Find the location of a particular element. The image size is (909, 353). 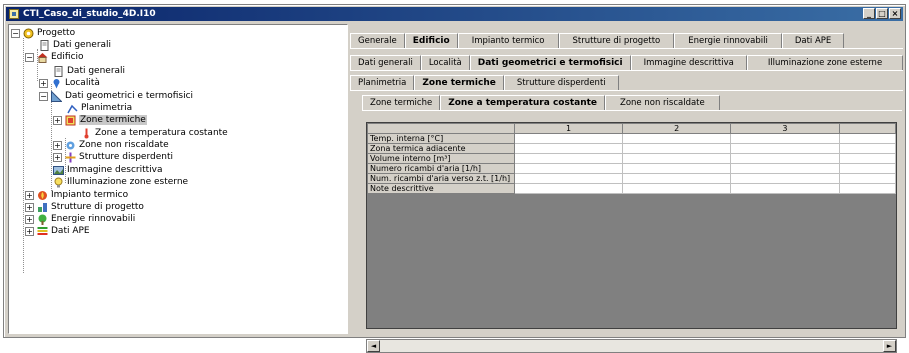

row-header: Note descrittive is located at coordinates (441, 188).